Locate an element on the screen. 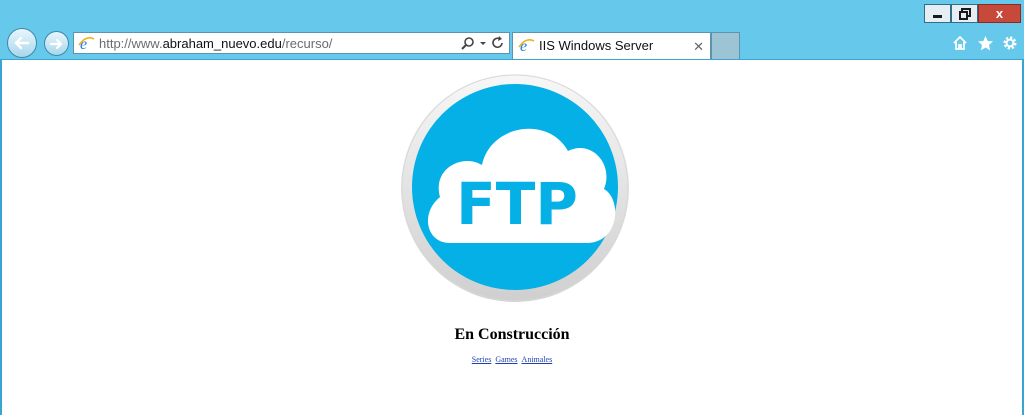  url-text: http://www.abraham_nuevo.edu/recurso/ is located at coordinates (215, 43).